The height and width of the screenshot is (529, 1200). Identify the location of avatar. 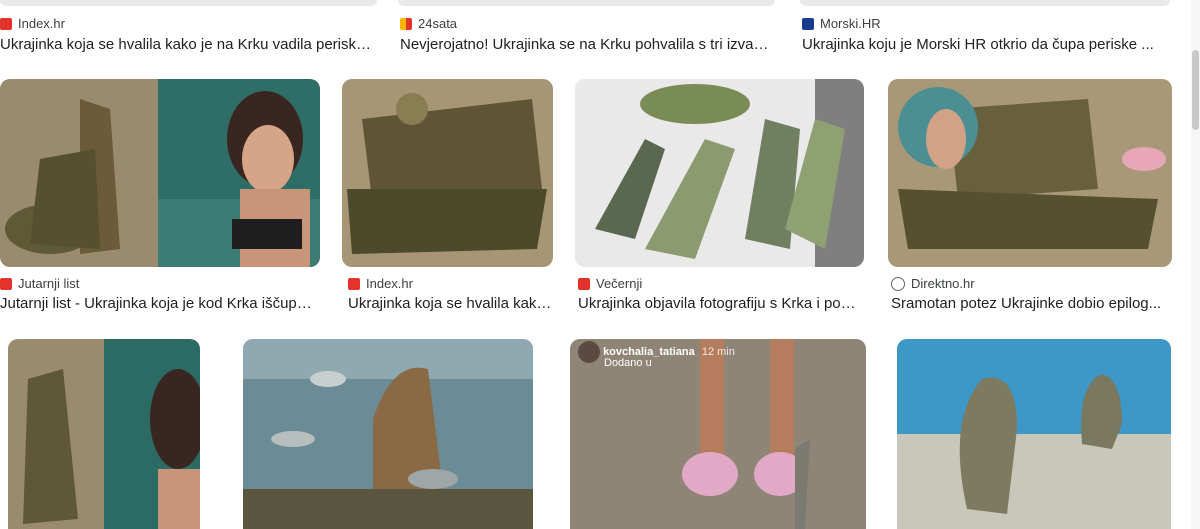
(589, 352).